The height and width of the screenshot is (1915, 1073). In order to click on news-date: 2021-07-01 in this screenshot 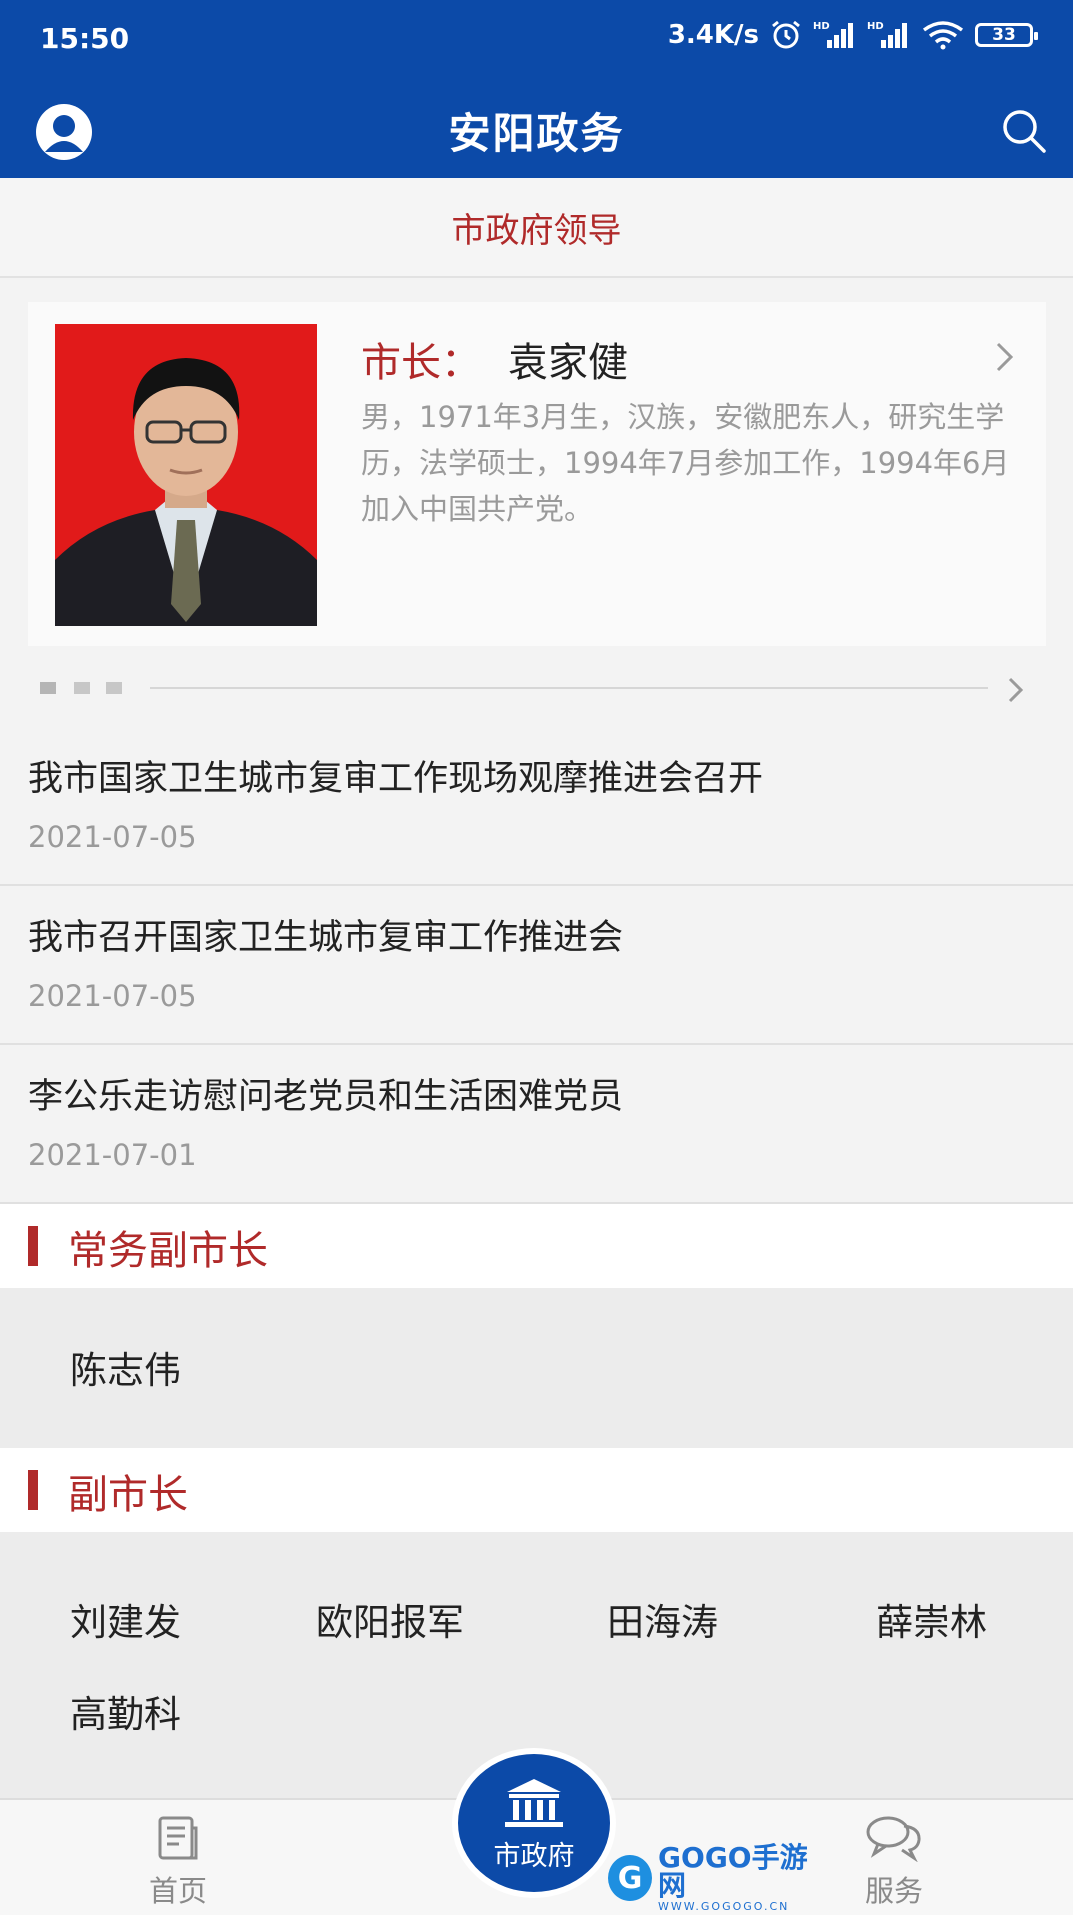, I will do `click(112, 1155)`.